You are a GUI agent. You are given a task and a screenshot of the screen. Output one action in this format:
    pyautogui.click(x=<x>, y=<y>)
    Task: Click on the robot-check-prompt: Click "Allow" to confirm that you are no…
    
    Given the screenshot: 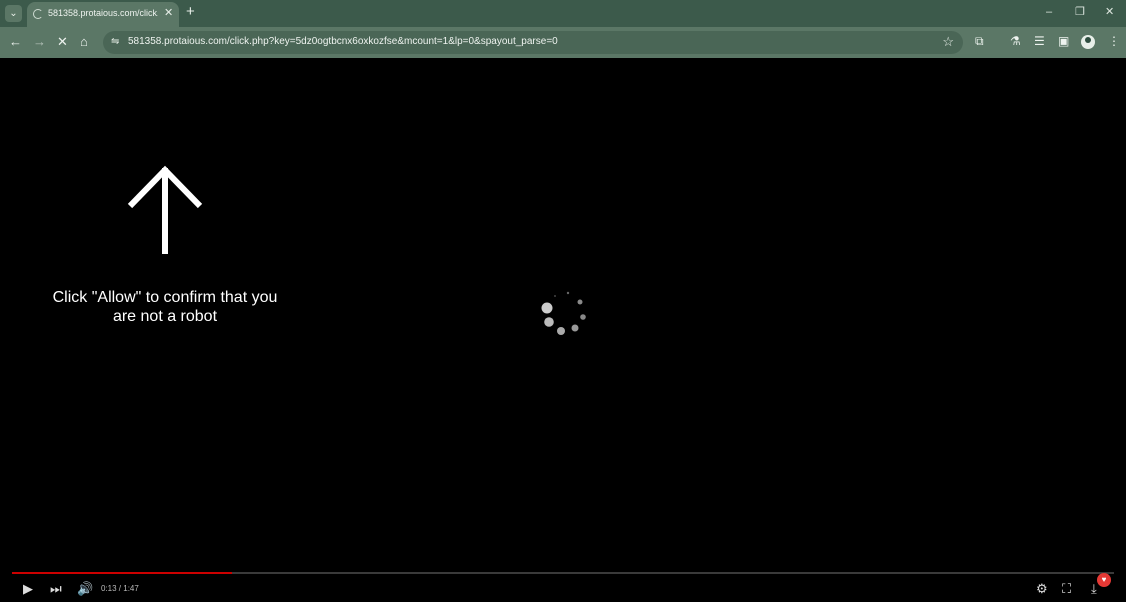 What is the action you would take?
    pyautogui.click(x=165, y=307)
    